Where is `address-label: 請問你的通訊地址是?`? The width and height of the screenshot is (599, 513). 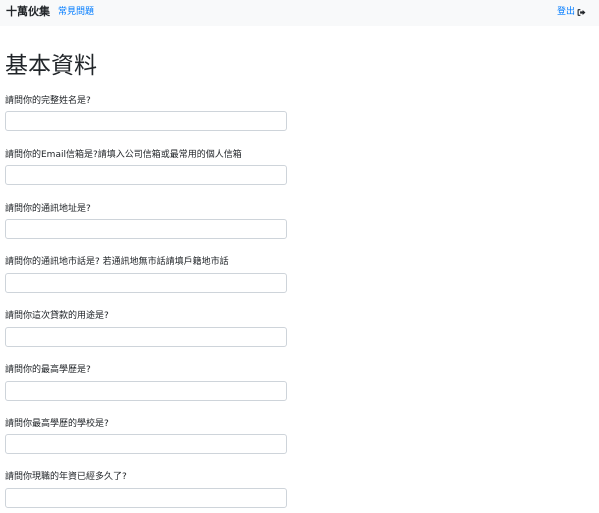 address-label: 請問你的通訊地址是? is located at coordinates (48, 209).